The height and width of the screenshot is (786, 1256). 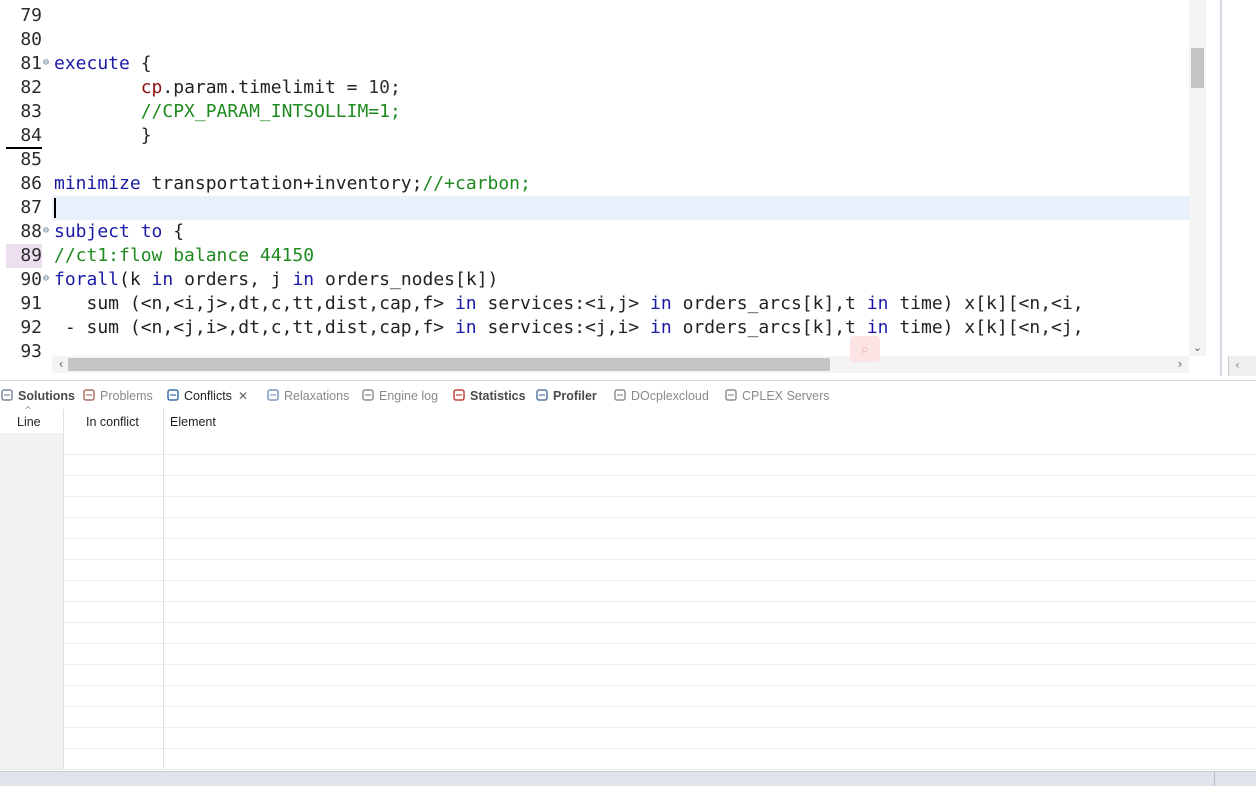 What do you see at coordinates (459, 394) in the screenshot?
I see `statistics-icon` at bounding box center [459, 394].